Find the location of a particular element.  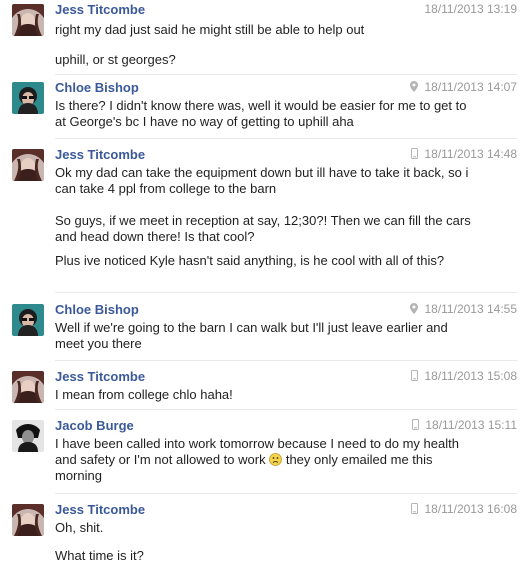

message-meta: 18/11/2013 14:07 is located at coordinates (463, 87).